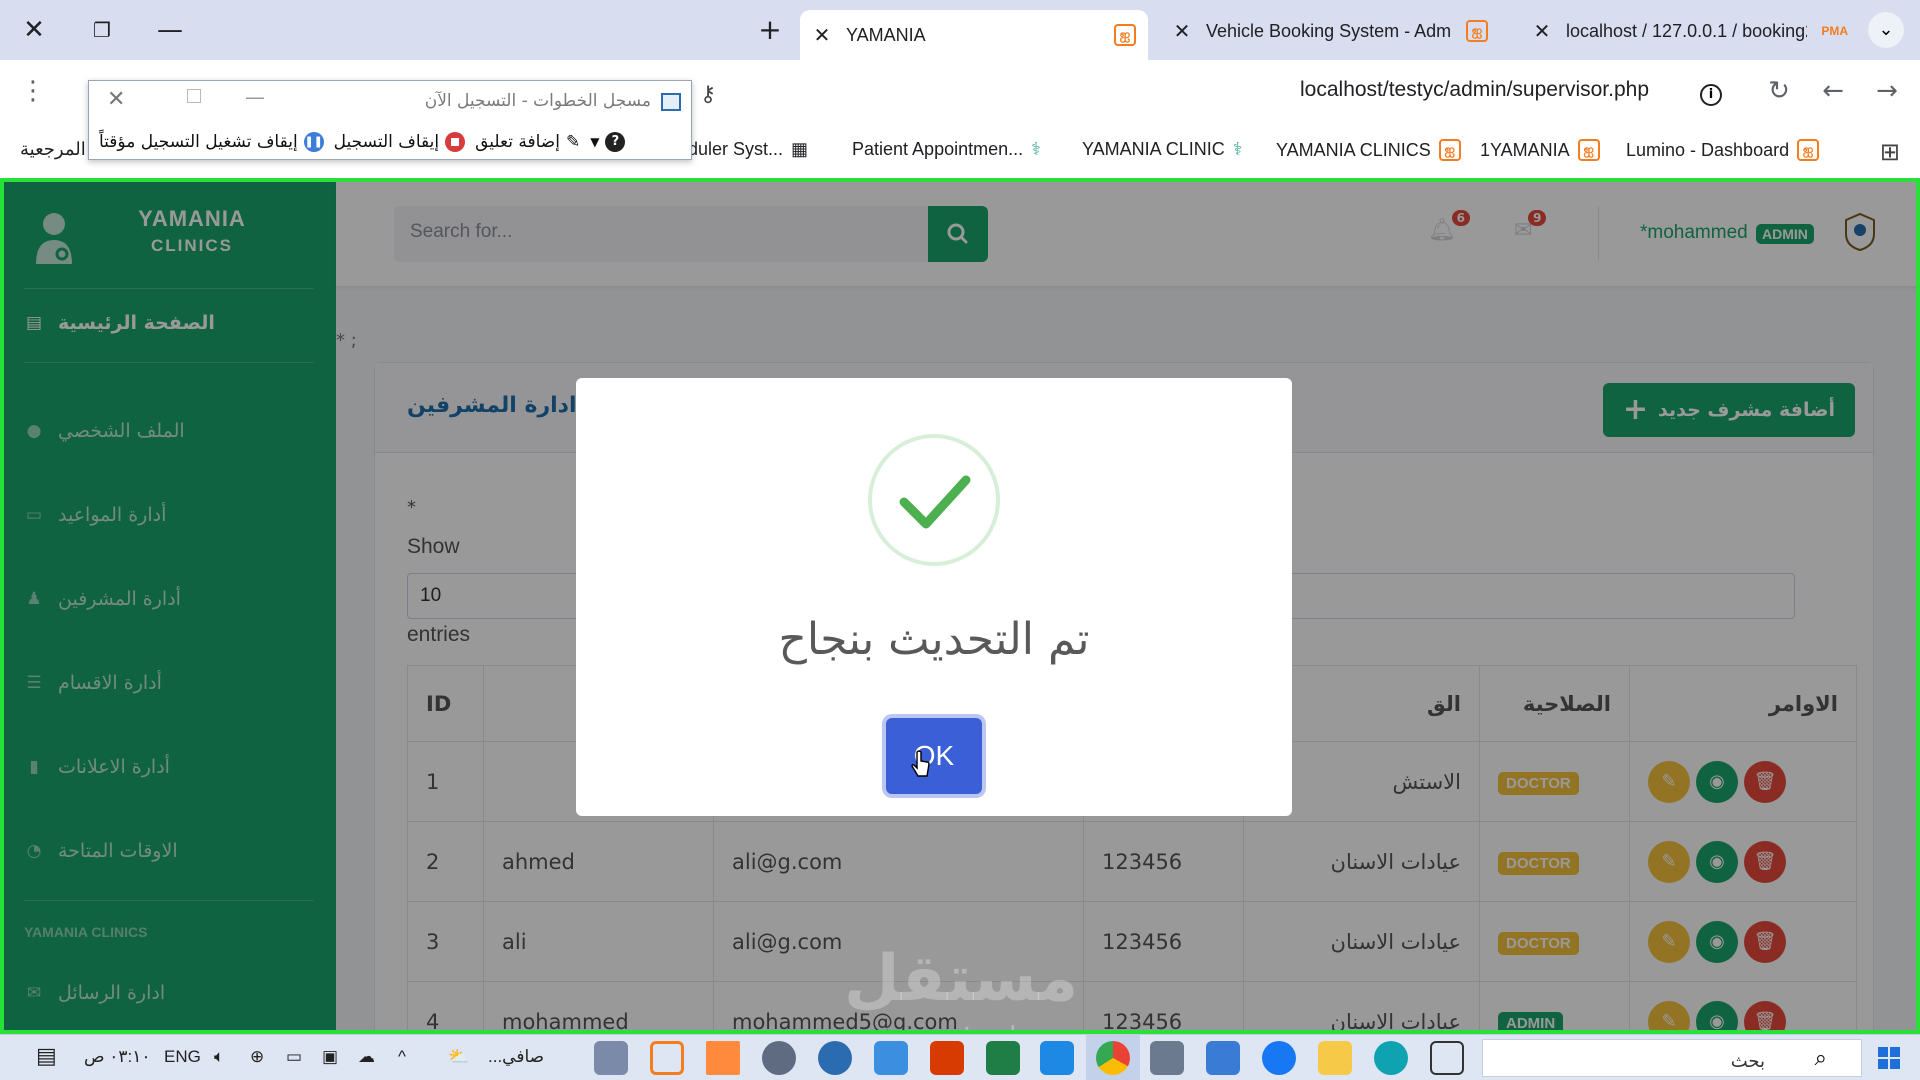 Image resolution: width=1920 pixels, height=1080 pixels. What do you see at coordinates (743, 149) in the screenshot?
I see `bookmark-scheduler: eduler Syst... ▦` at bounding box center [743, 149].